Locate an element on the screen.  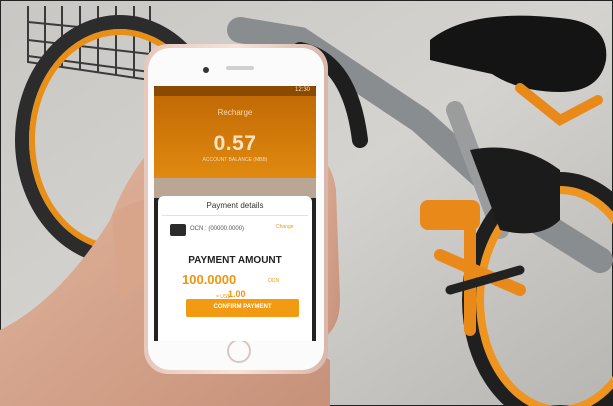
confirm-payment-label: CONFIRM PAYMENT is located at coordinates (242, 307).